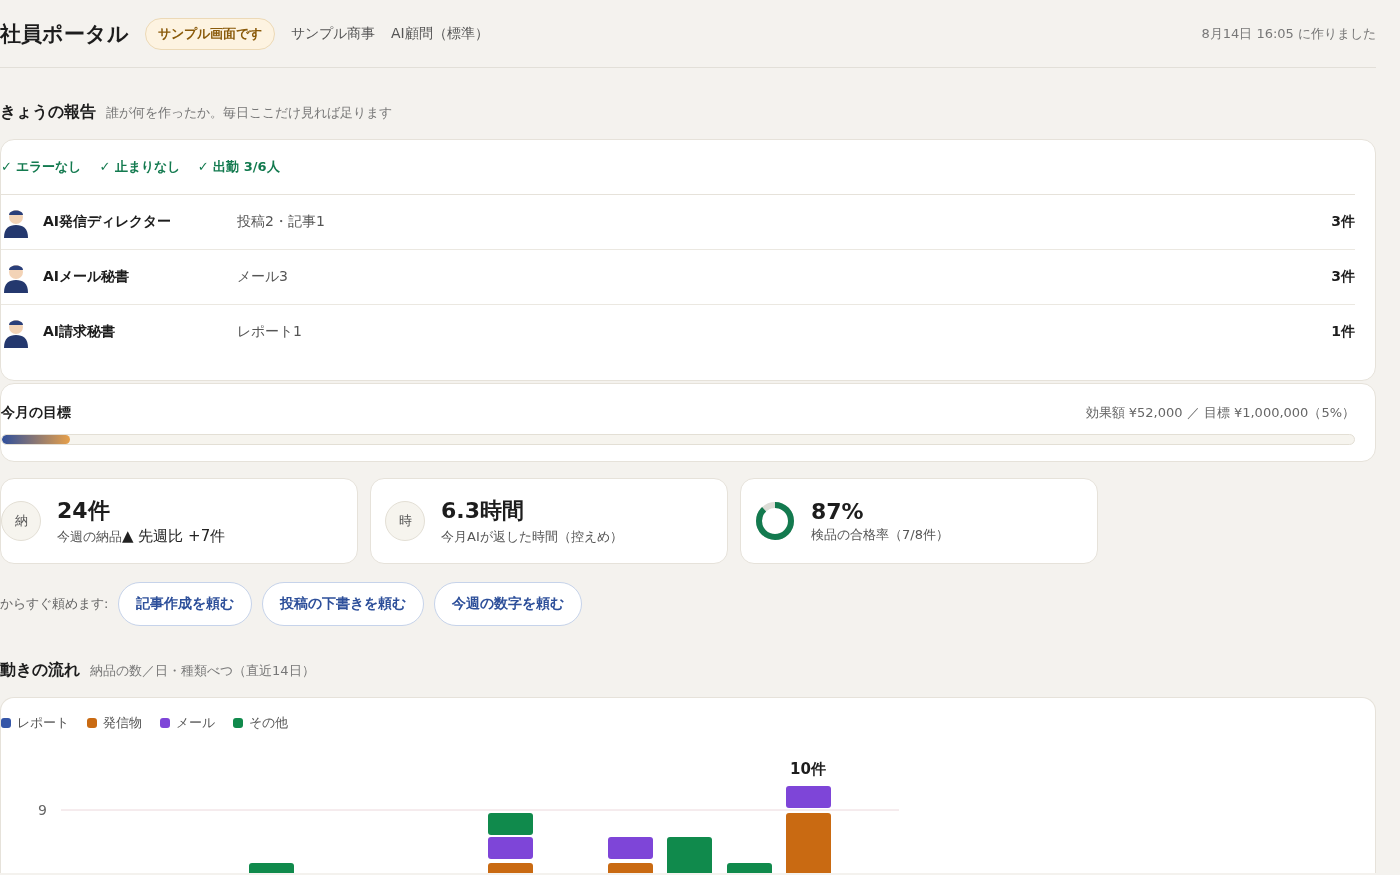 The height and width of the screenshot is (875, 1400). Describe the element at coordinates (1220, 413) in the screenshot. I see `goal-summary: 効果額 ¥52,000 ／ 目標 ¥1,000,000（5%）` at that location.